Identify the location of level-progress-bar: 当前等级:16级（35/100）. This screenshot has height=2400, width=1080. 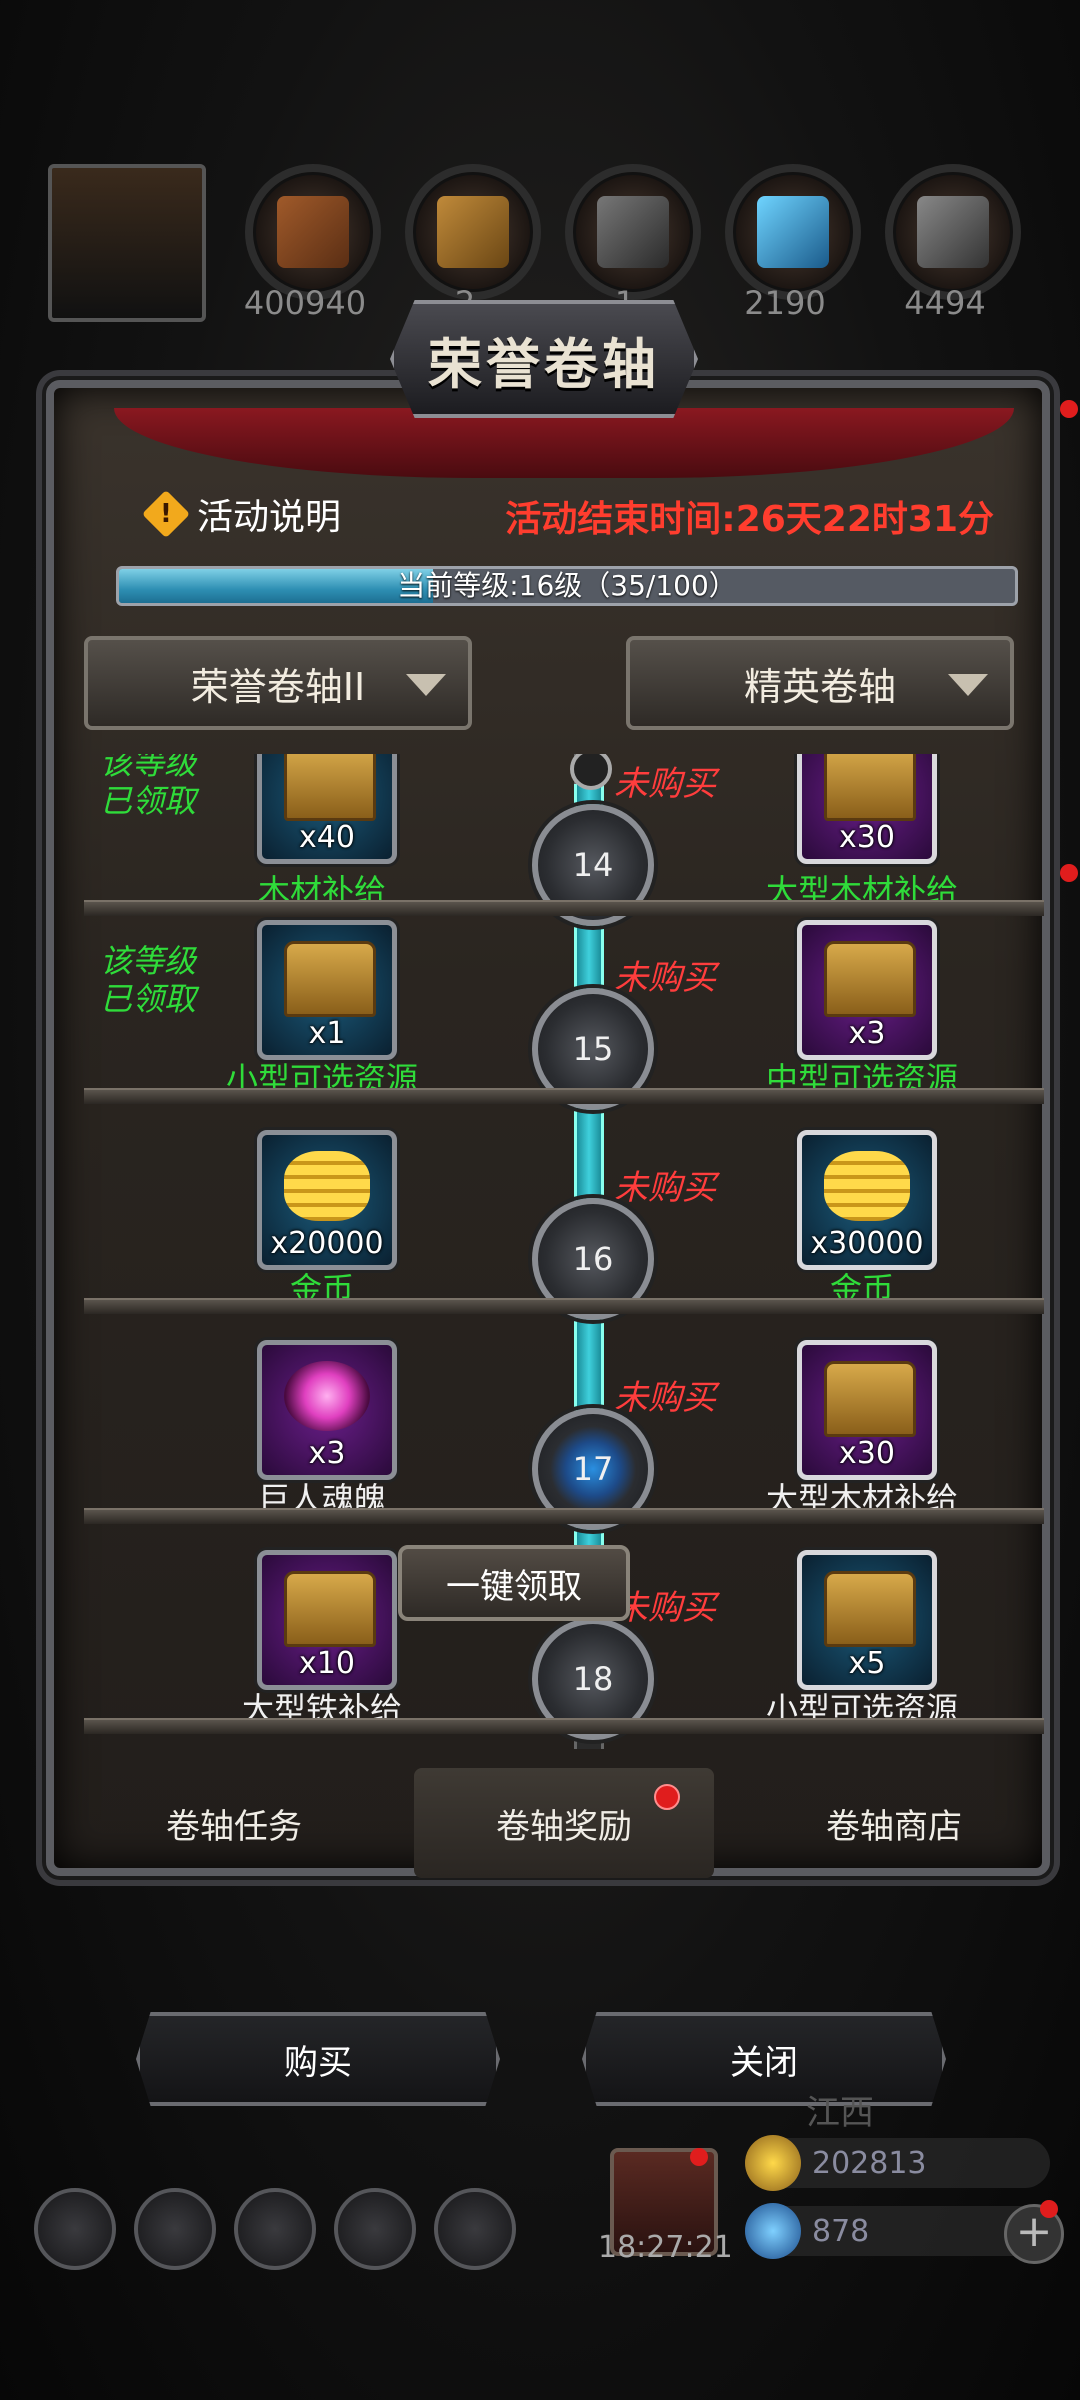
(567, 586).